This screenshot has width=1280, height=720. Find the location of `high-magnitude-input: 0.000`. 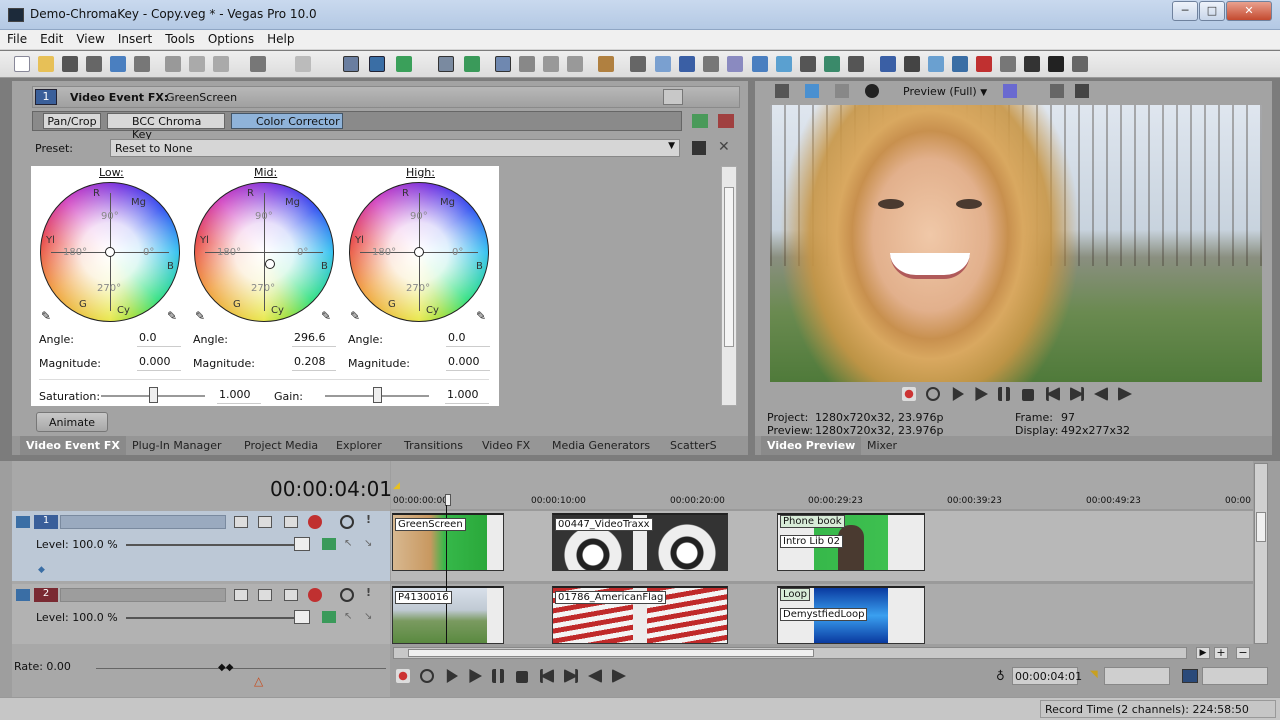

high-magnitude-input: 0.000 is located at coordinates (468, 363).